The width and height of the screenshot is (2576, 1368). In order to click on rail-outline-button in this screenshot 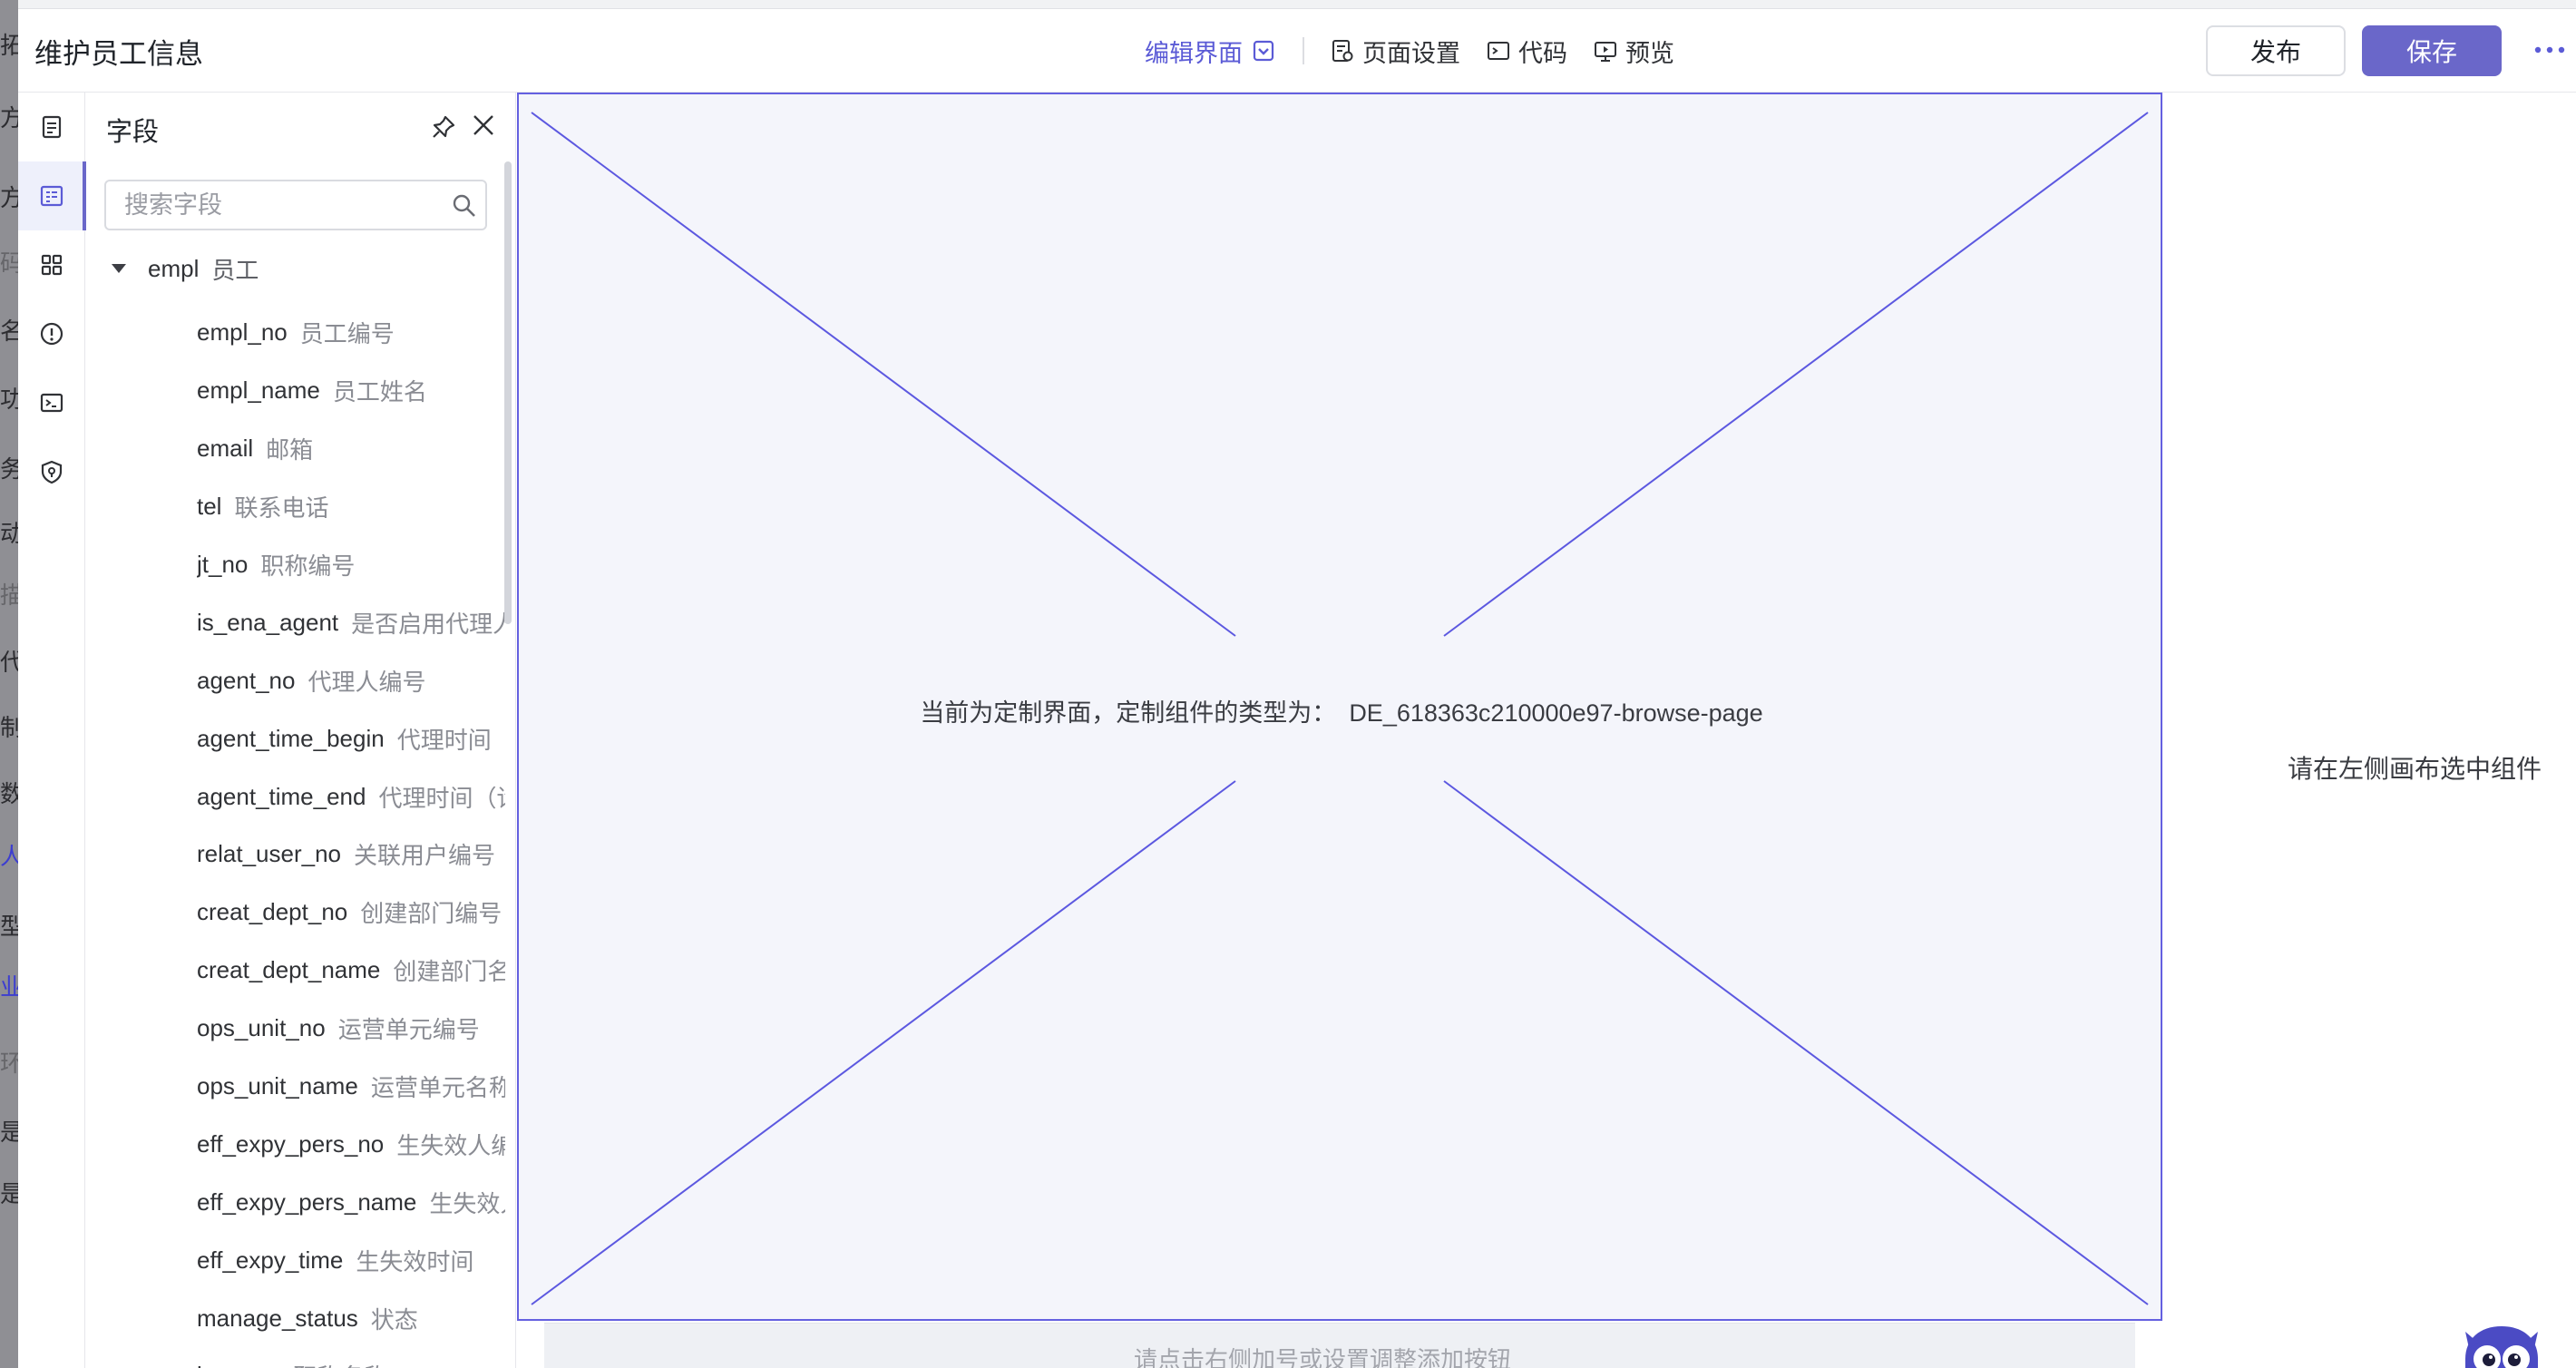, I will do `click(51, 127)`.